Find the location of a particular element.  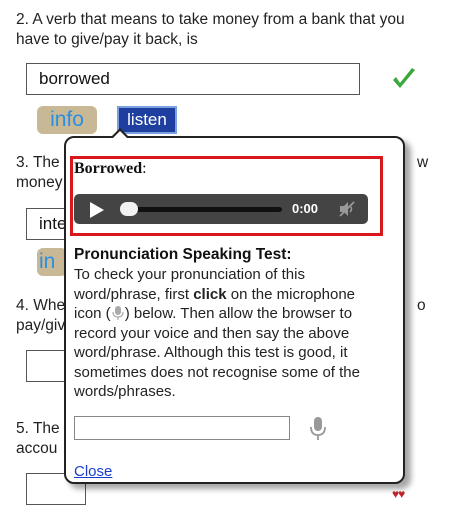

question-3-line-2: money is located at coordinates (39, 182).